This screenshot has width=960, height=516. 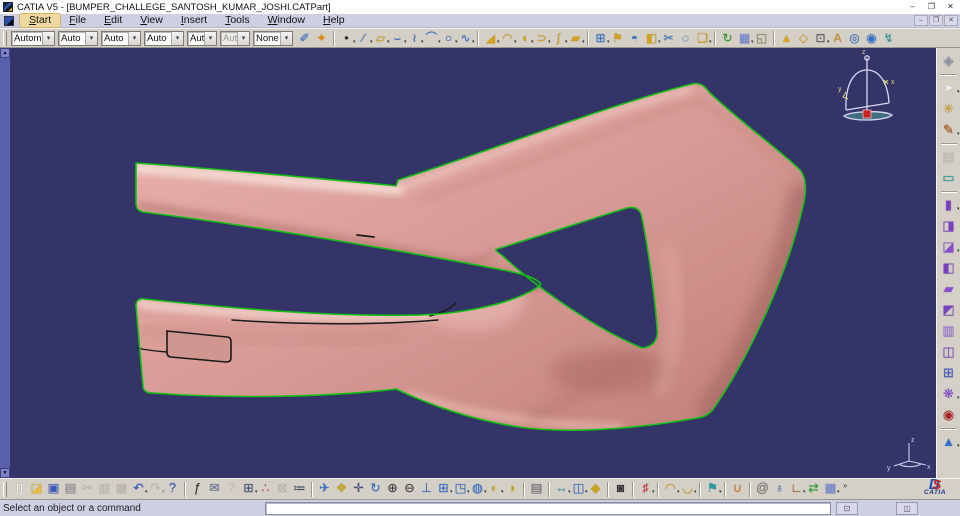 I want to click on view-compass: z y x, so click(x=866, y=85).